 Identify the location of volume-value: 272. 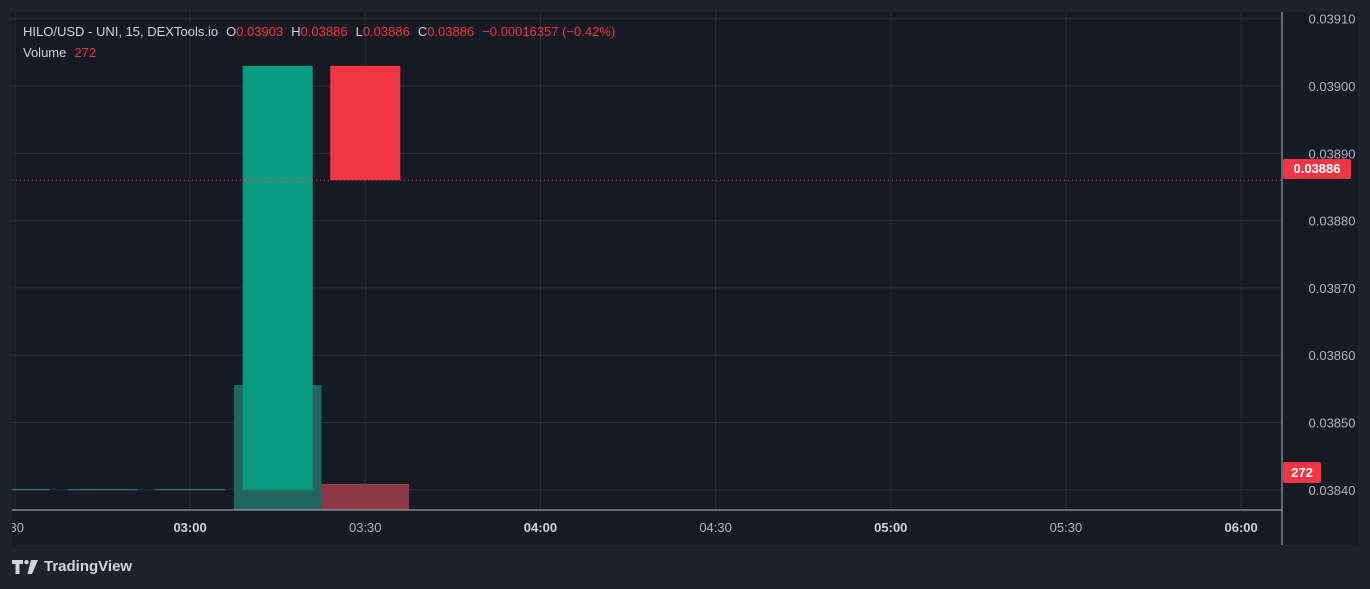
(85, 52).